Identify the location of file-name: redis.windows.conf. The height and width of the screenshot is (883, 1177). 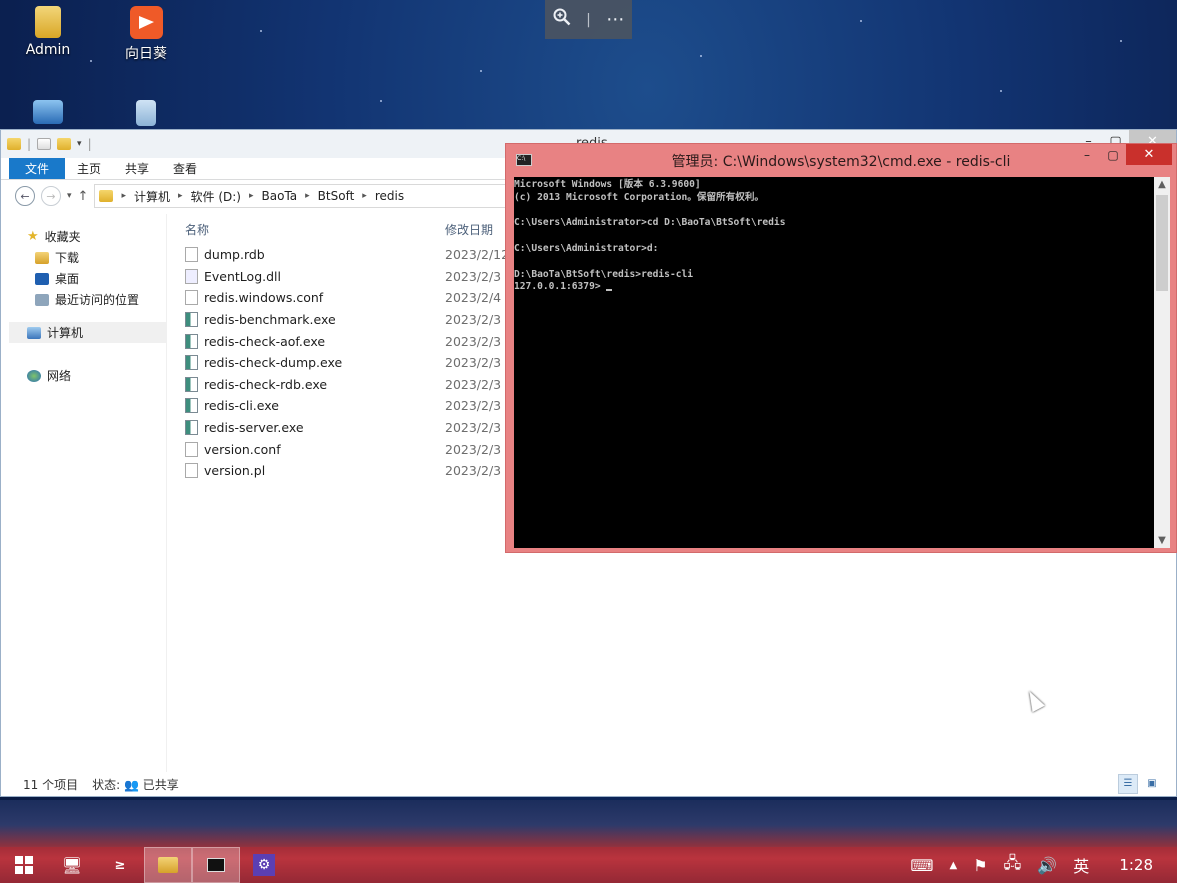
(315, 298).